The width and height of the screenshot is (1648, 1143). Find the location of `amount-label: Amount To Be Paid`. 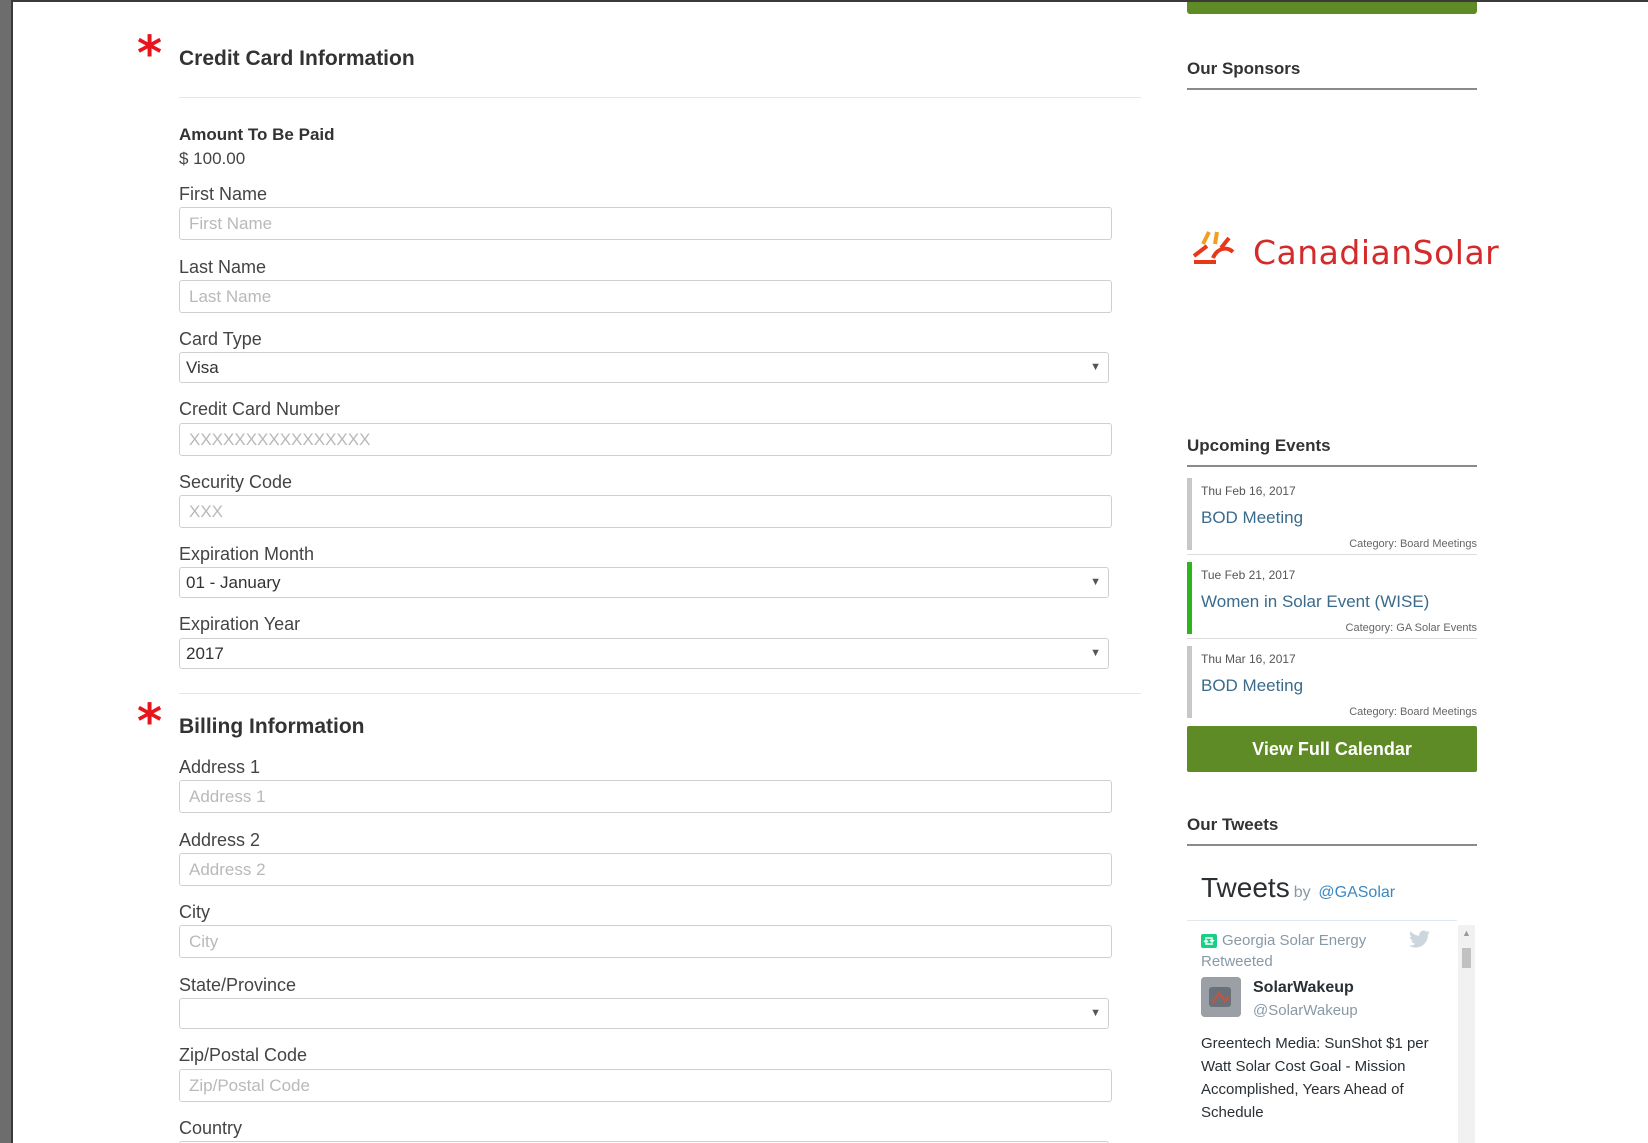

amount-label: Amount To Be Paid is located at coordinates (257, 134).